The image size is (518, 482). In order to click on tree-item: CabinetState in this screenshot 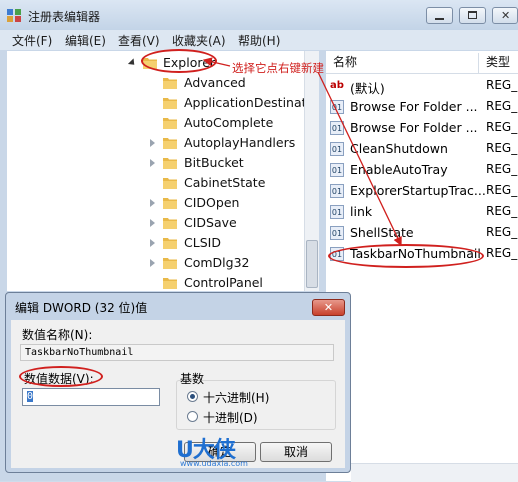, I will do `click(231, 183)`.